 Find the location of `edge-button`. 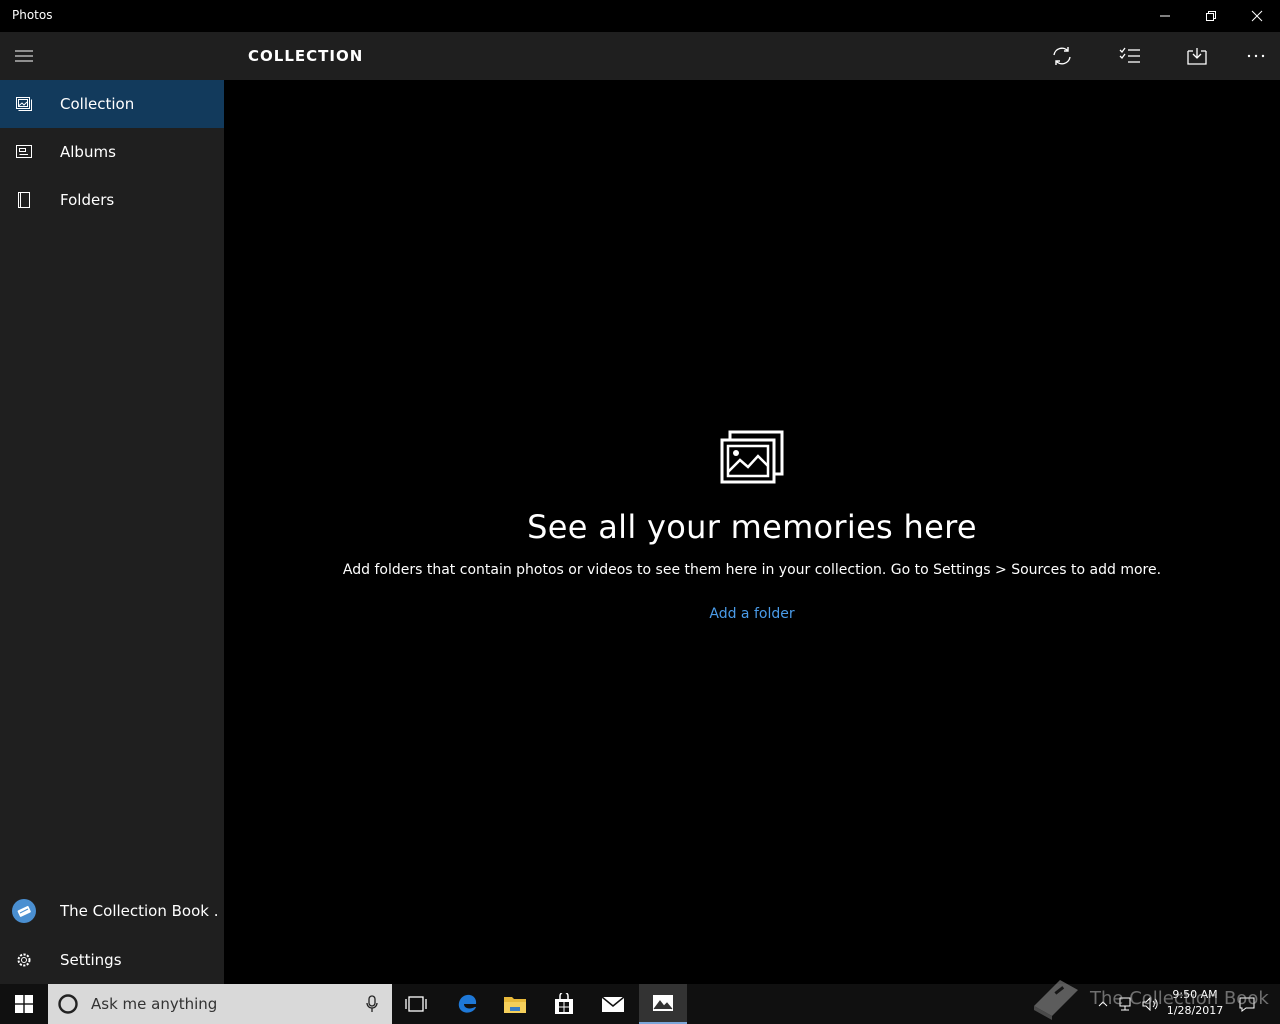

edge-button is located at coordinates (467, 1004).